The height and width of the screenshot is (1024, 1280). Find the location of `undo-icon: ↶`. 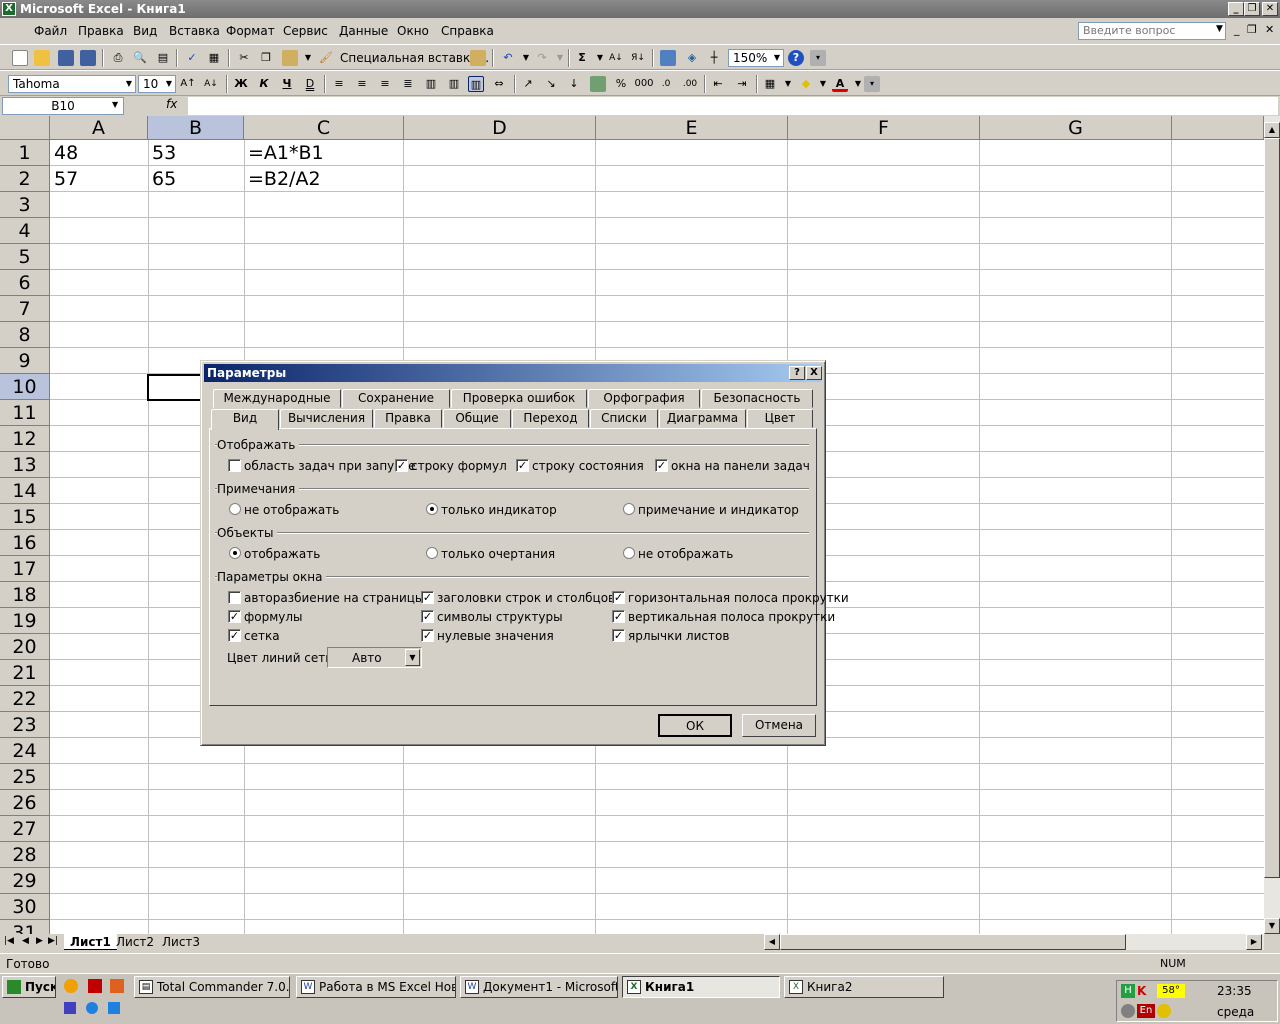

undo-icon: ↶ is located at coordinates (508, 58).